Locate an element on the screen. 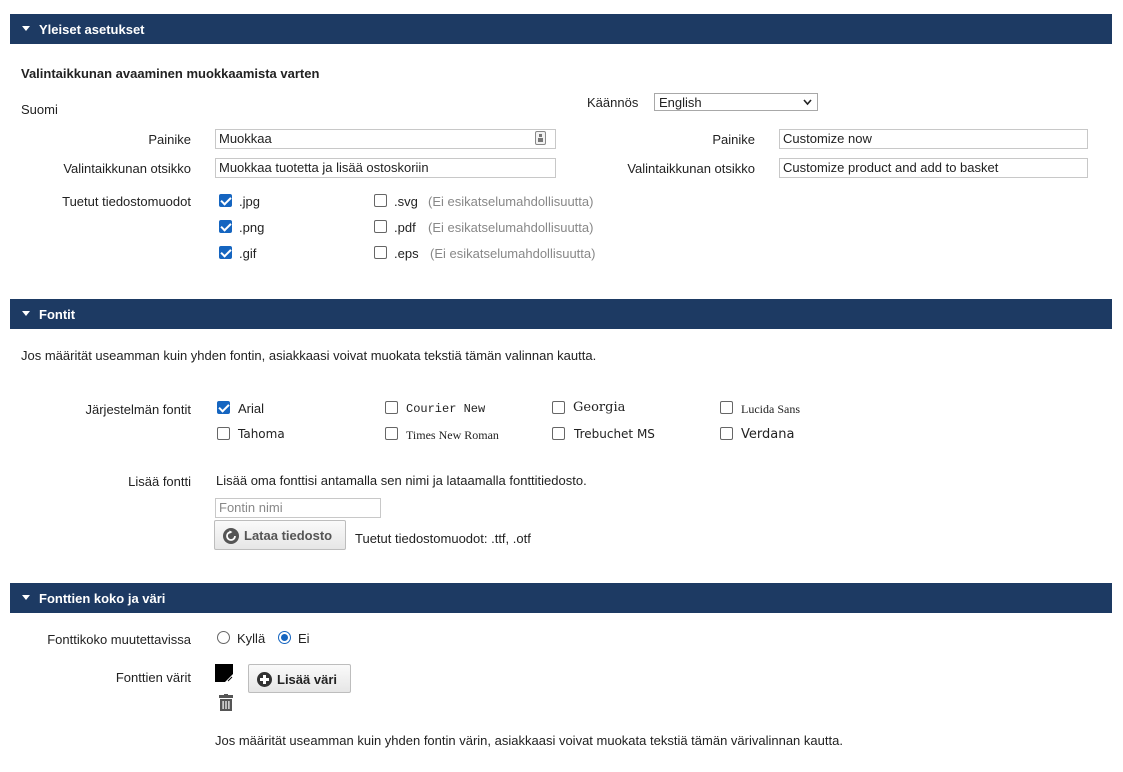 The width and height of the screenshot is (1123, 772). format-note-pdf: (Ei esikatselumahdollisuutta) is located at coordinates (511, 227).